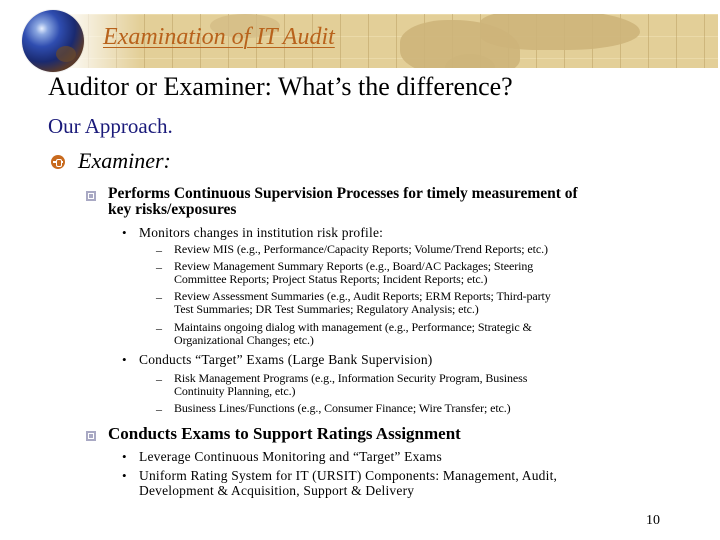 The image size is (720, 540). What do you see at coordinates (244, 339) in the screenshot?
I see `item-line: Organizational Changes; etc.)` at bounding box center [244, 339].